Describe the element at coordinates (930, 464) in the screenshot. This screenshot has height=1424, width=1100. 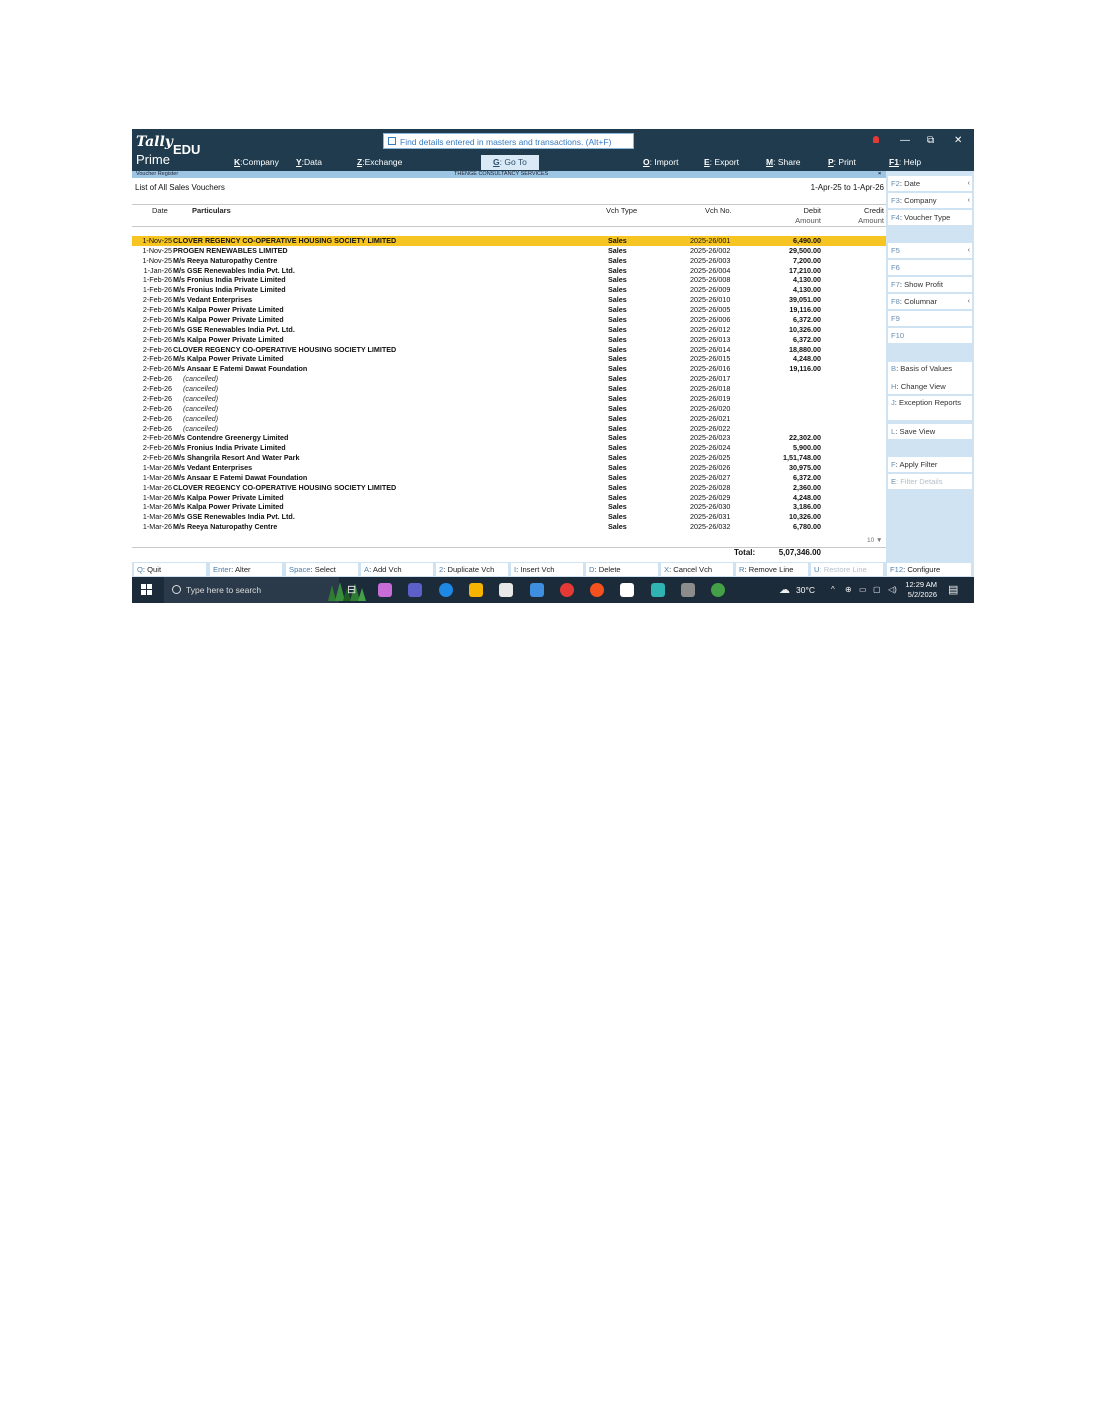
I see `side-button-f: F: Apply Filter` at that location.